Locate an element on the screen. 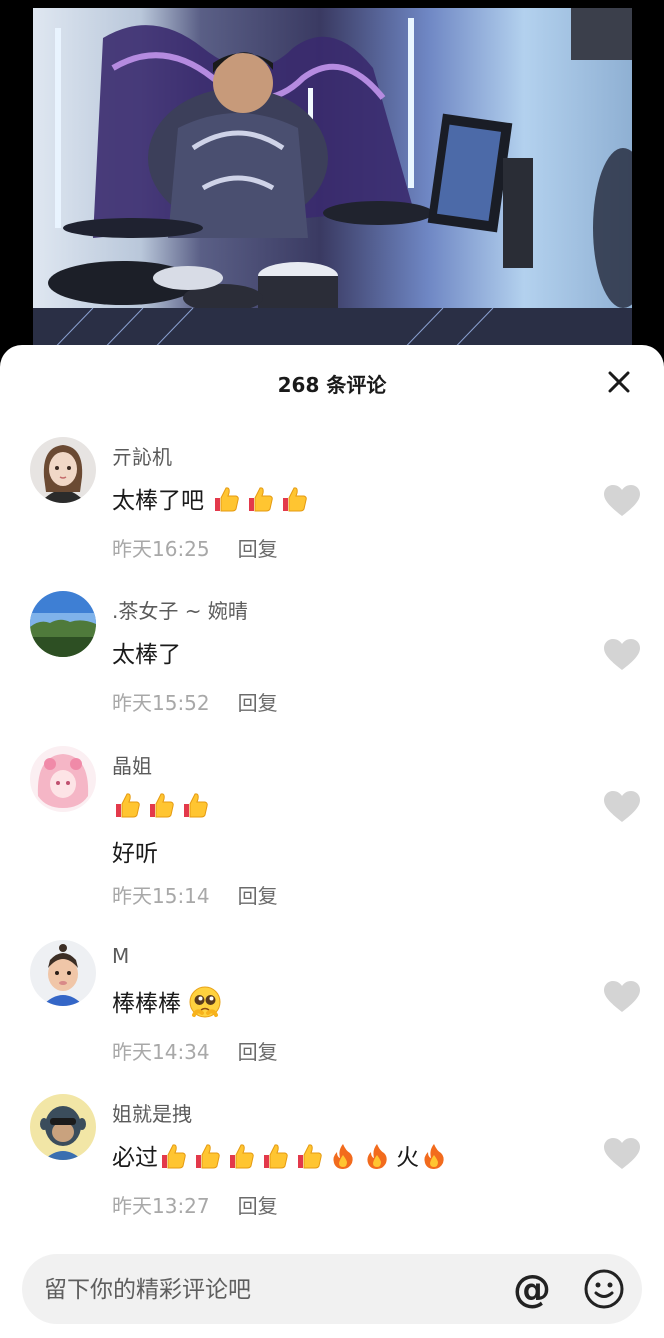 This screenshot has height=1338, width=664. comment-item: 晶姐 好听 昨天15:14 回复 is located at coordinates (332, 827).